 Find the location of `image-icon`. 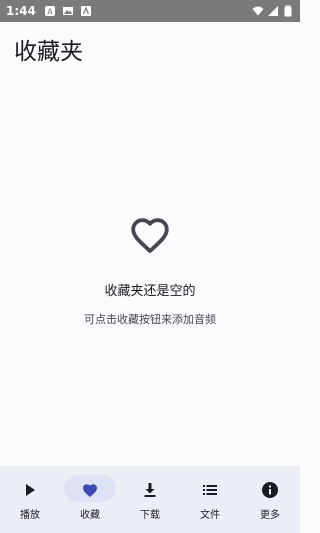

image-icon is located at coordinates (67, 11).